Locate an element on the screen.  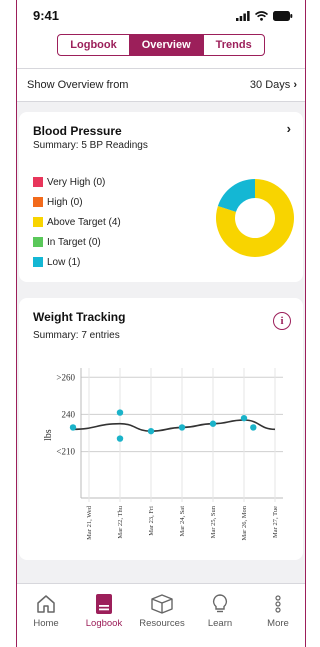
x-tick-label: Mar 23, Fri is located at coordinates (151, 521).